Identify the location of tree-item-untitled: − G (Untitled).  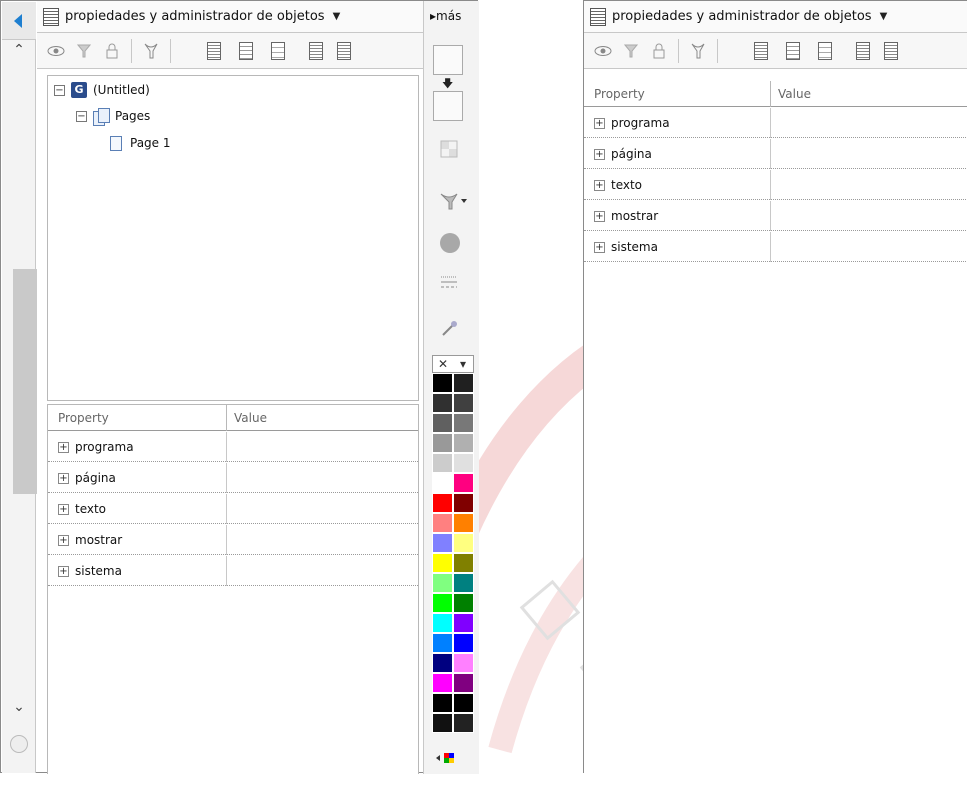
(102, 90).